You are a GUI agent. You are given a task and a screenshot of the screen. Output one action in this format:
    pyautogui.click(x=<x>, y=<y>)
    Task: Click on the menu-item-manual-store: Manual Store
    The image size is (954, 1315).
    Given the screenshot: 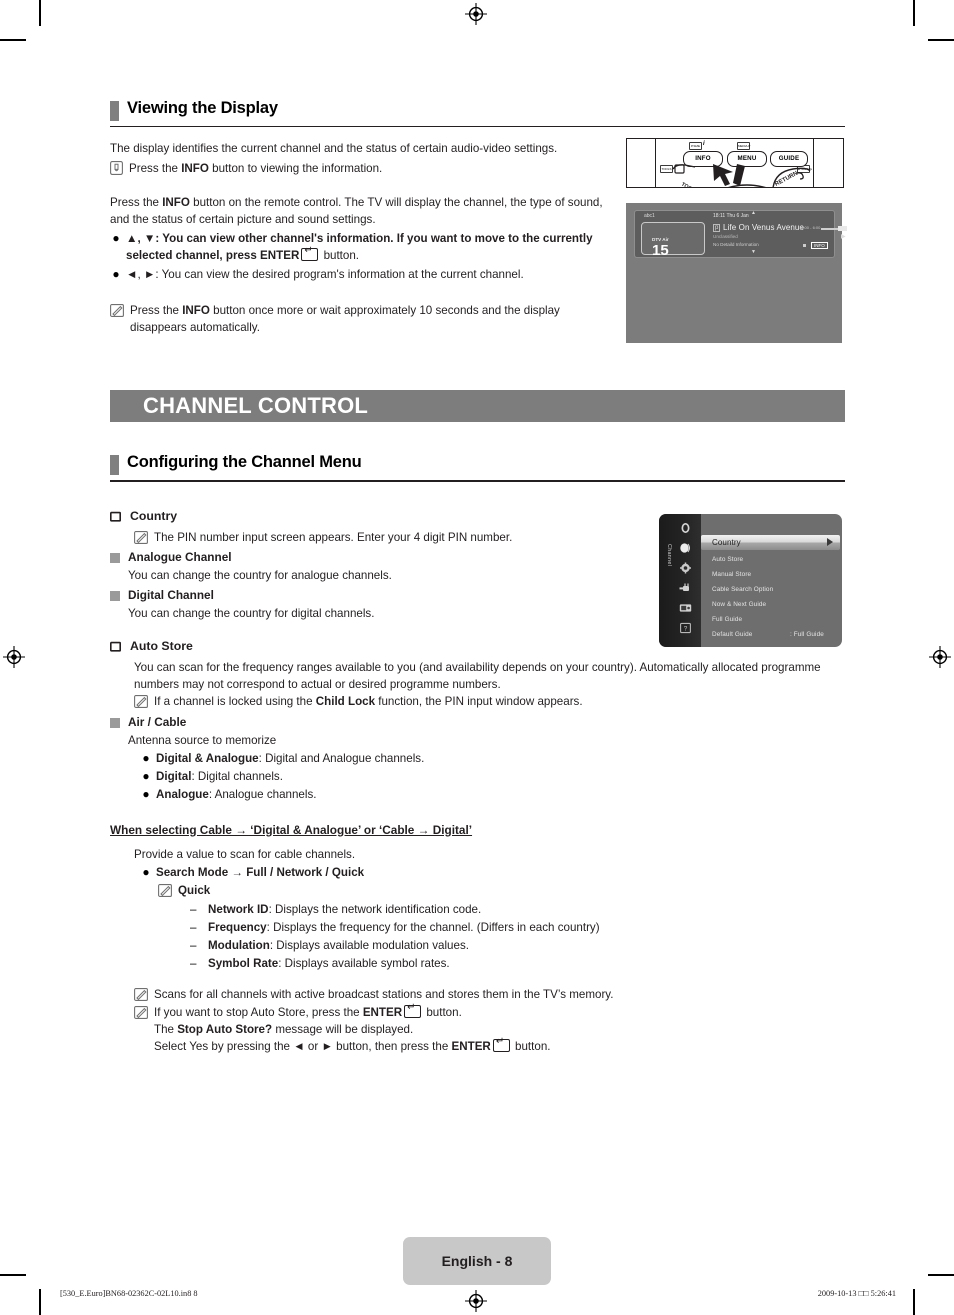 What is the action you would take?
    pyautogui.click(x=773, y=575)
    